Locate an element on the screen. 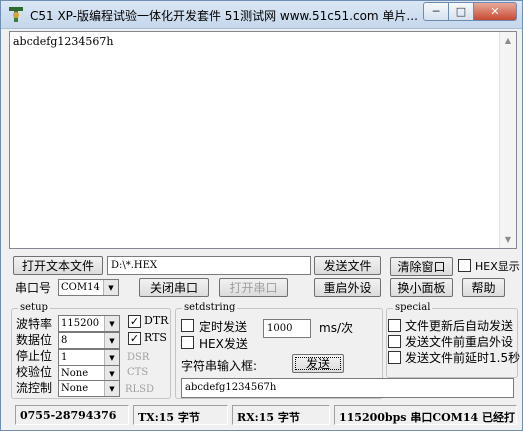 The height and width of the screenshot is (431, 523). baud-label: 波特率 is located at coordinates (34, 324).